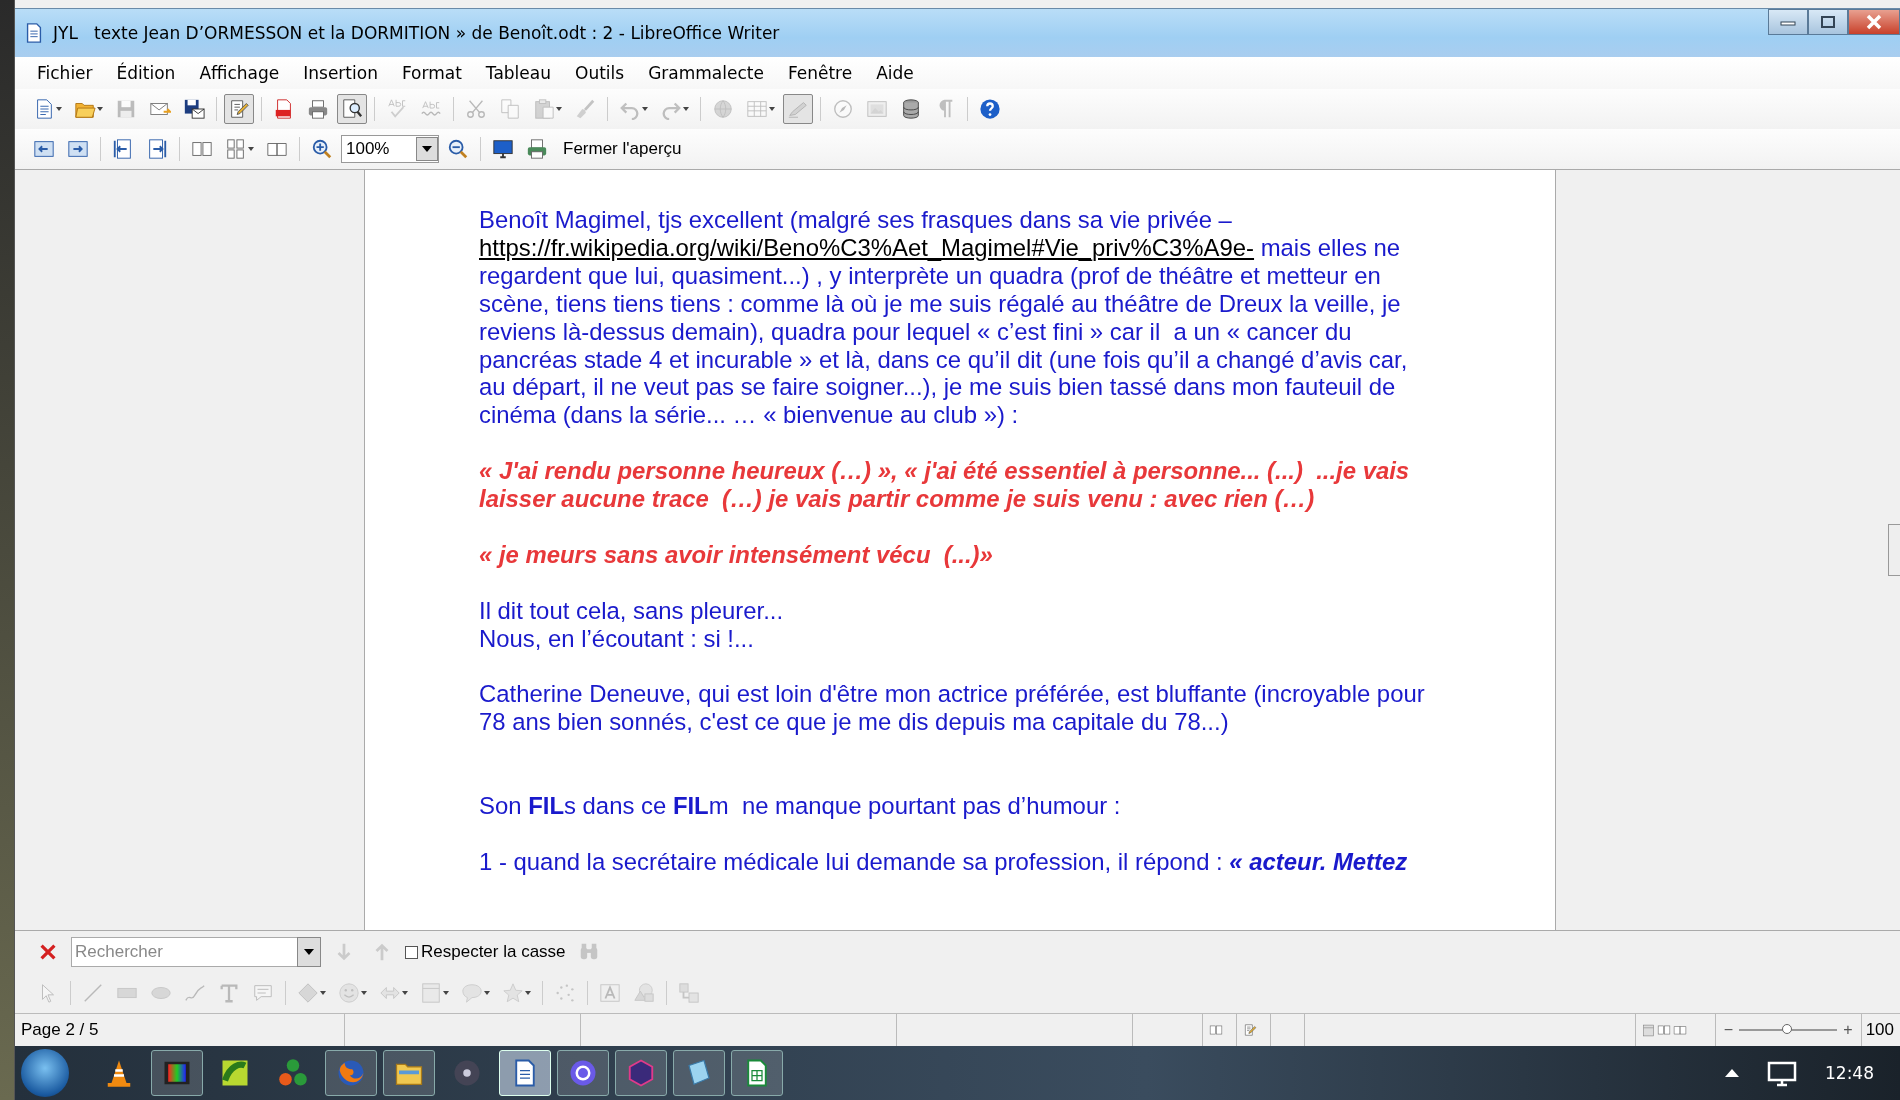  What do you see at coordinates (146, 73) in the screenshot?
I see `menu-item: Édition` at bounding box center [146, 73].